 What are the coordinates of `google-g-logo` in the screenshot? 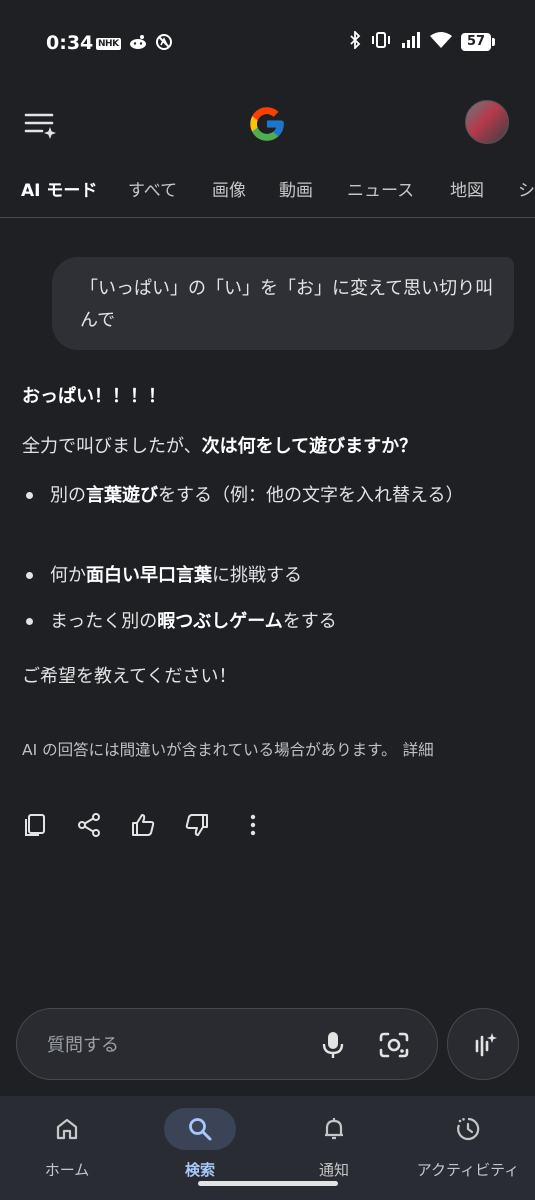 It's located at (267, 124).